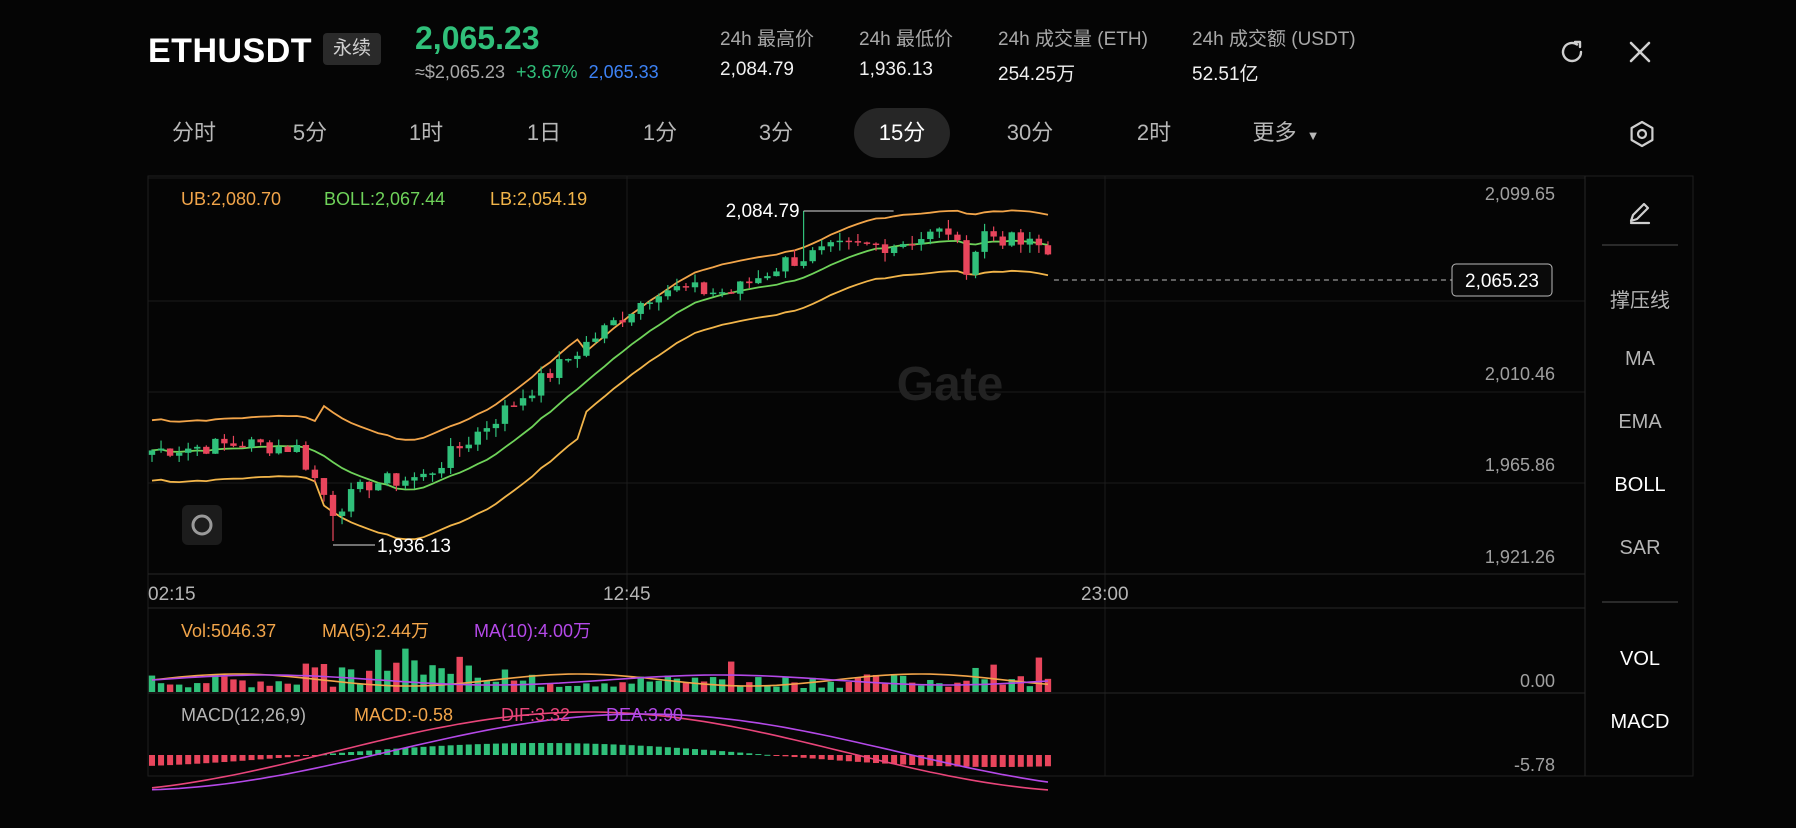  Describe the element at coordinates (538, 199) in the screenshot. I see `legend-lb: LB:2,054.19` at that location.